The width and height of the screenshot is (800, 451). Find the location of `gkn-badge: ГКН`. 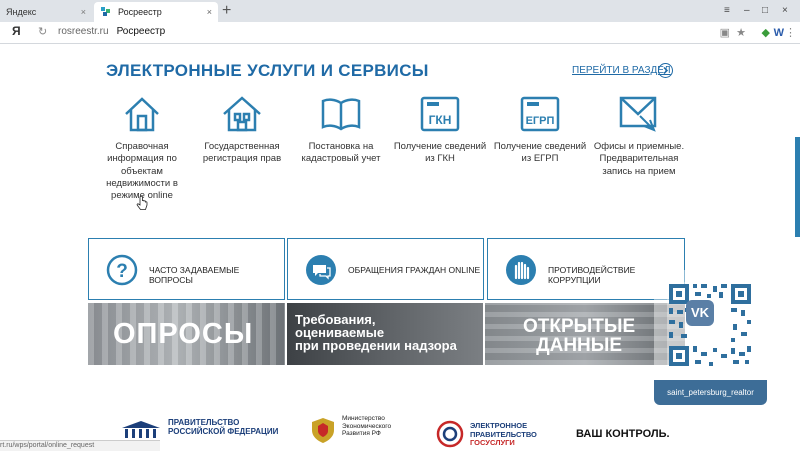

gkn-badge: ГКН is located at coordinates (440, 120).